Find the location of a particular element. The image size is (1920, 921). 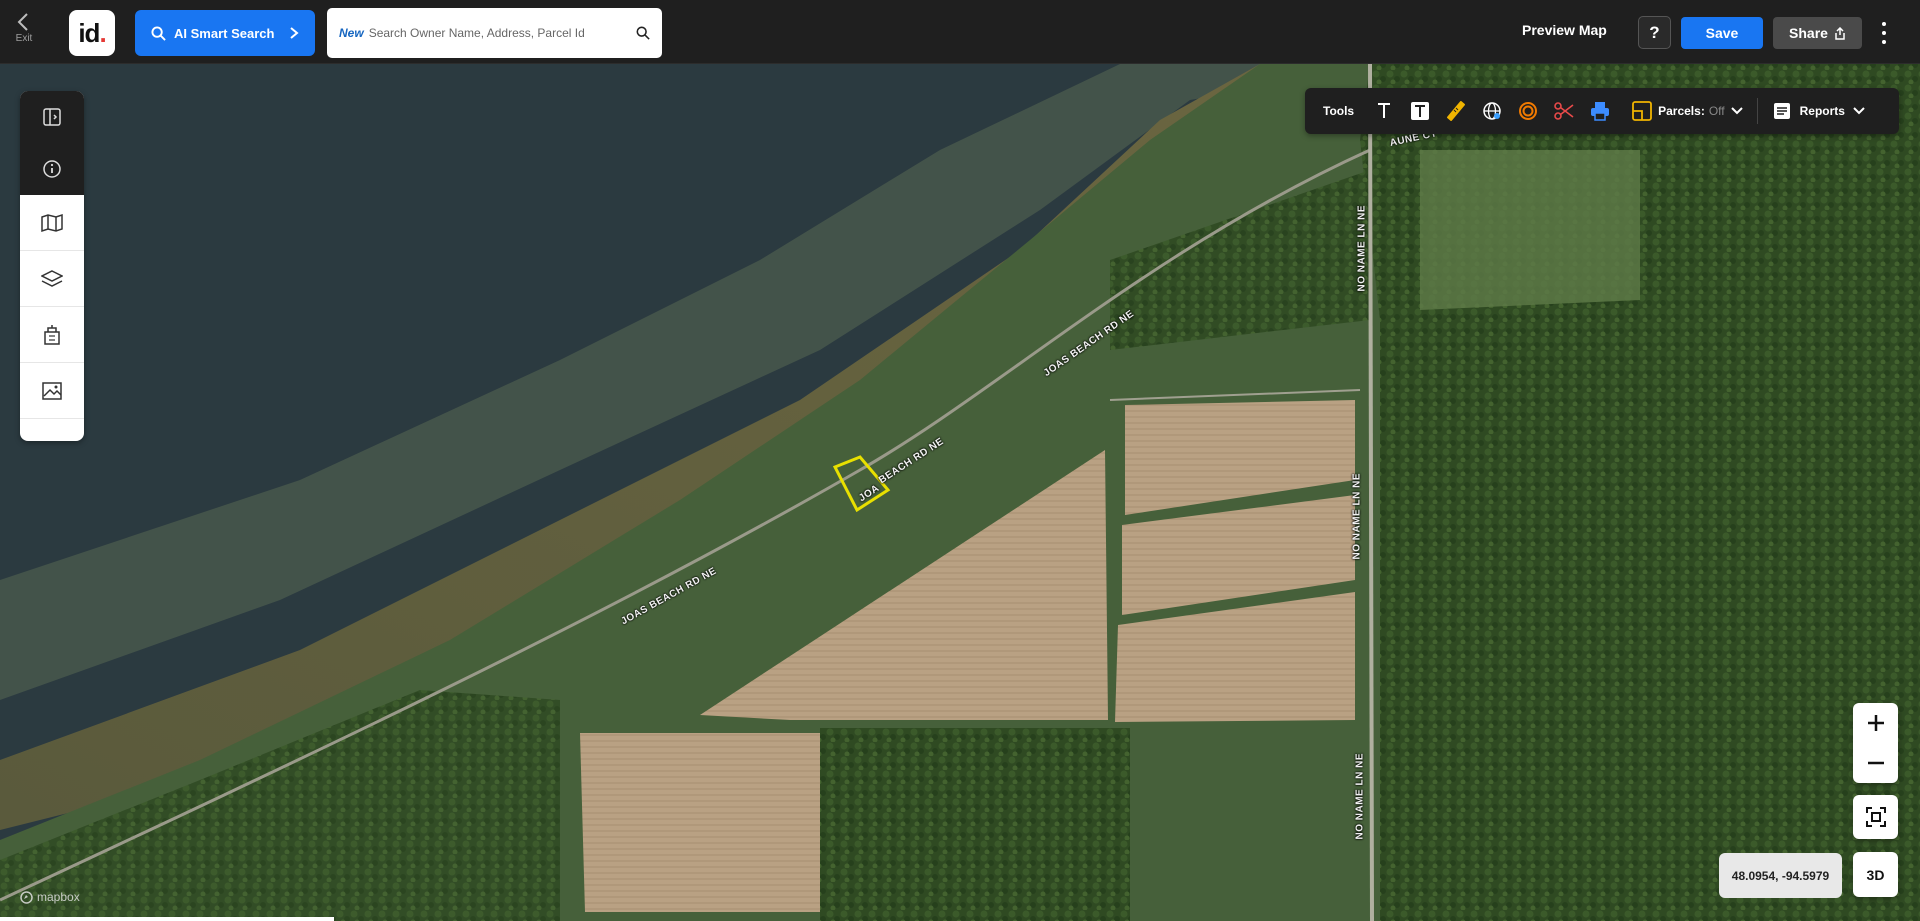

back-arrow-icon is located at coordinates (22, 22).